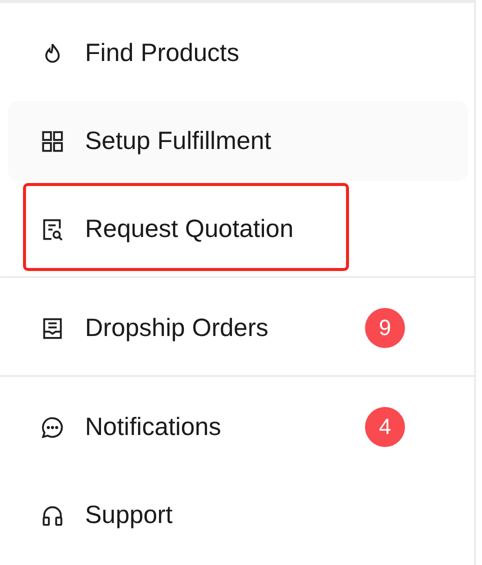 This screenshot has height=565, width=482. What do you see at coordinates (238, 515) in the screenshot?
I see `menu-item: Support` at bounding box center [238, 515].